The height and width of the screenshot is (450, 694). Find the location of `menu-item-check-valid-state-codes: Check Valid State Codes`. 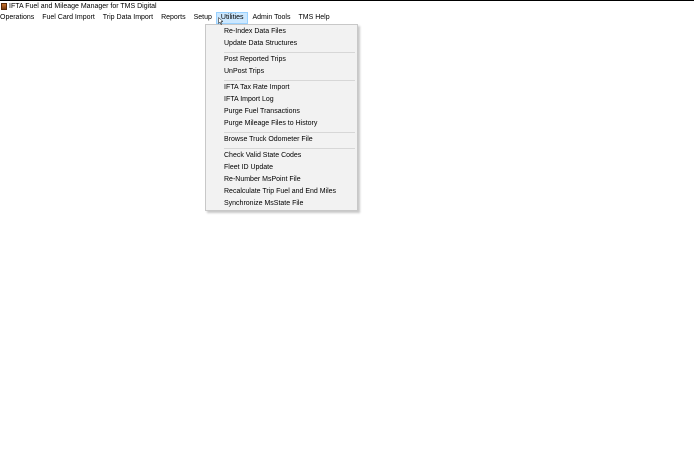

menu-item-check-valid-state-codes: Check Valid State Codes is located at coordinates (262, 156).